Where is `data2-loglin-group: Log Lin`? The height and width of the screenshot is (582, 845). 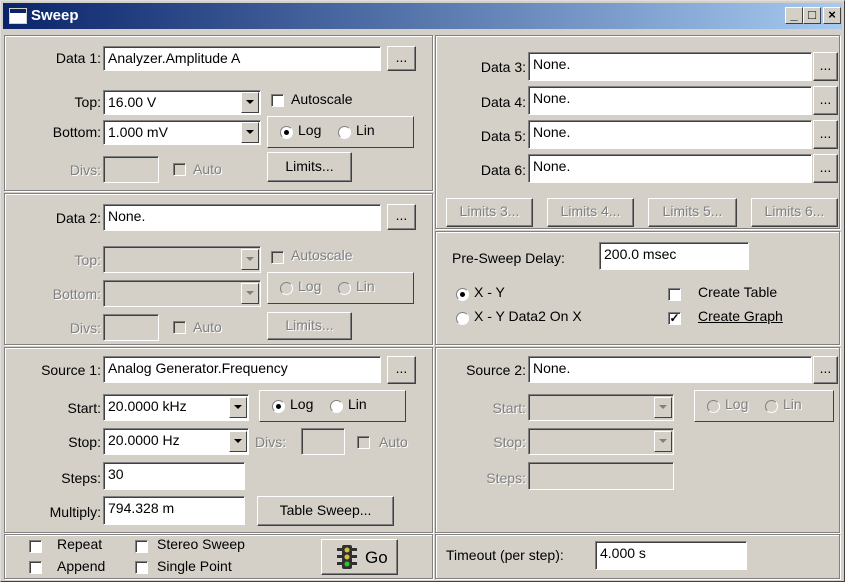
data2-loglin-group: Log Lin is located at coordinates (340, 288).